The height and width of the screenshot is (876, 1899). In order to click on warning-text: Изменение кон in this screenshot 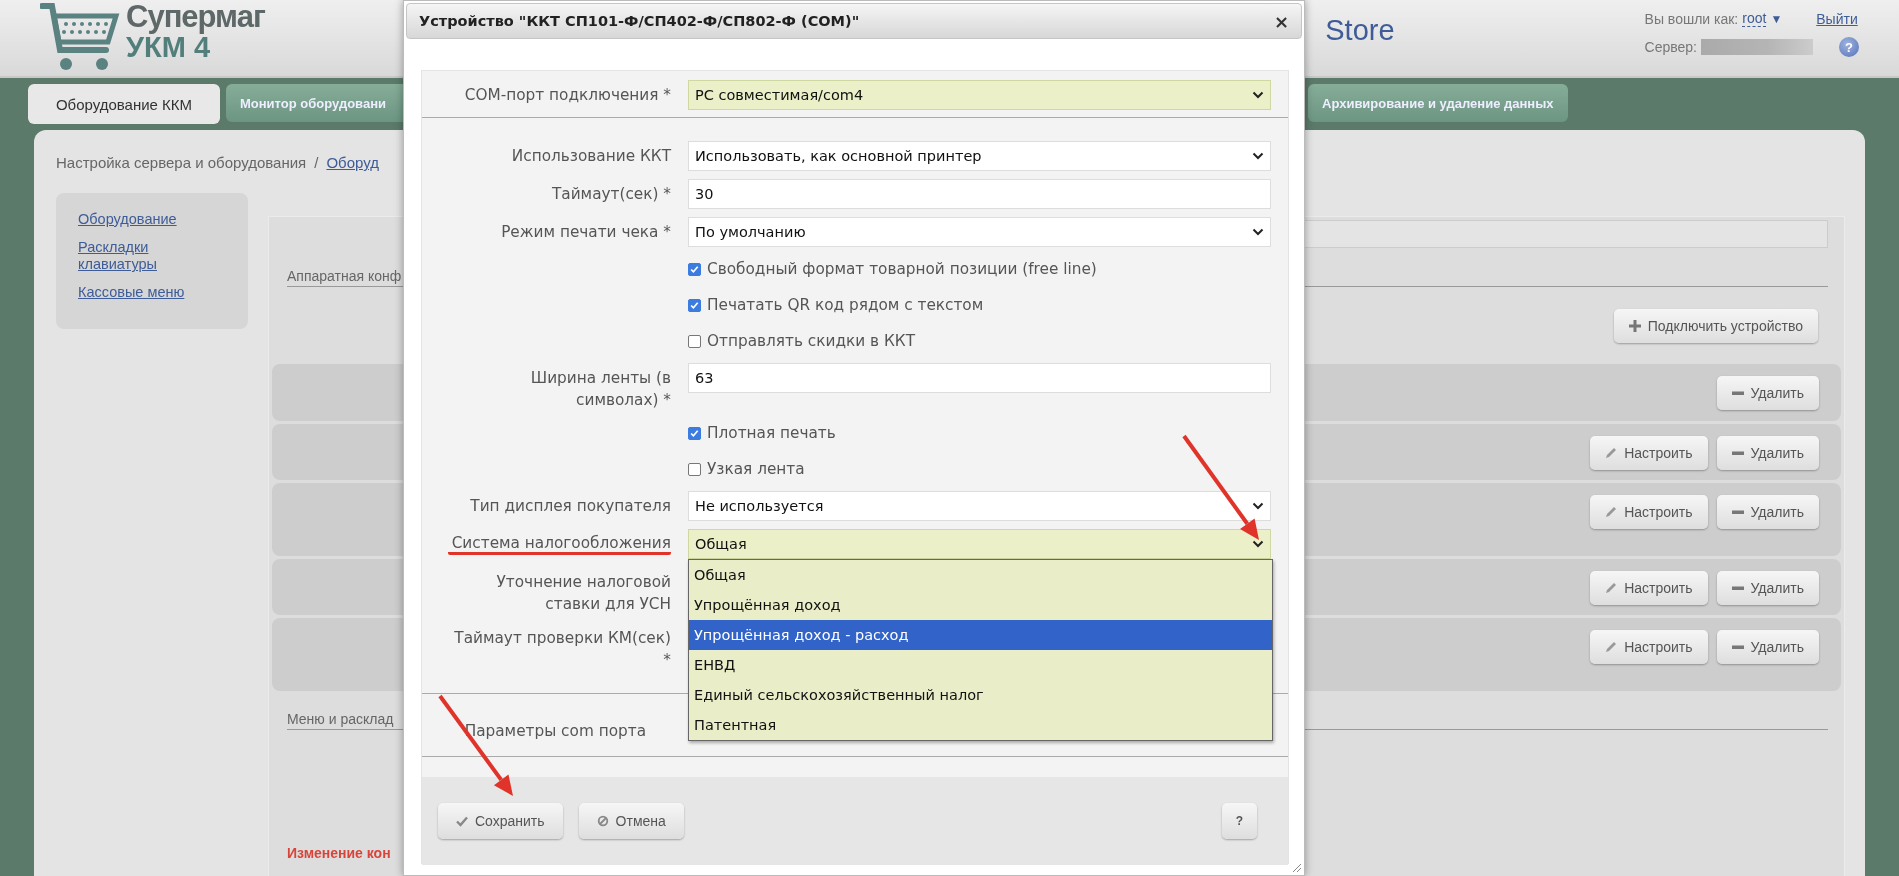, I will do `click(339, 853)`.